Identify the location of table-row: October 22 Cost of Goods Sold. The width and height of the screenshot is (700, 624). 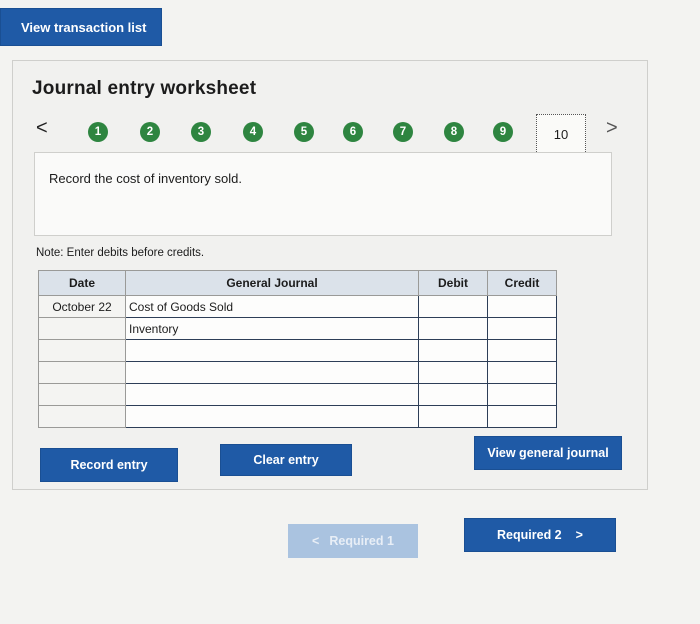
(297, 306).